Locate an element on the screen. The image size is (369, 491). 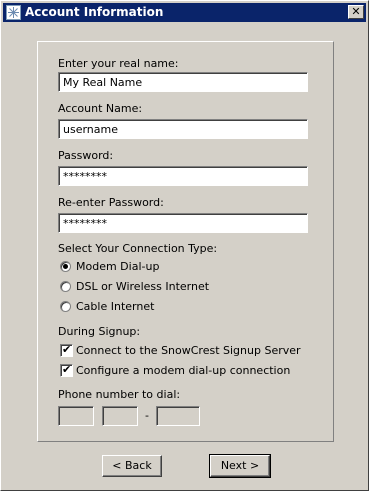
radio-label-dsl: DSL or Wireless Internet is located at coordinates (142, 286).